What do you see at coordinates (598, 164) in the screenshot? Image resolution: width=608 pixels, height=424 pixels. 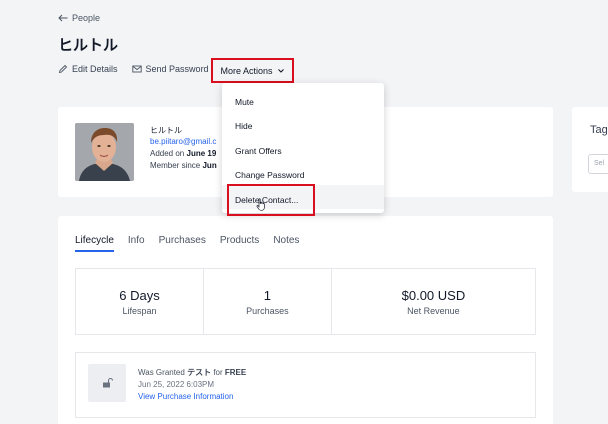 I see `tags-select: Sel` at bounding box center [598, 164].